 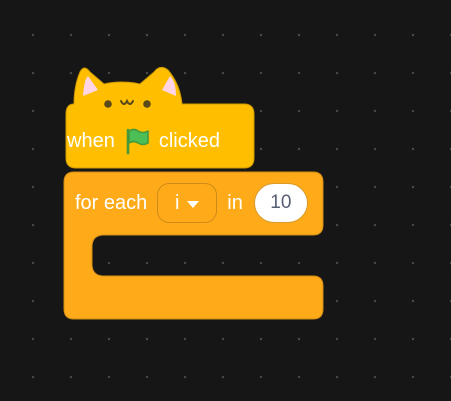 What do you see at coordinates (193, 204) in the screenshot?
I see `dropdown-arrow-icon` at bounding box center [193, 204].